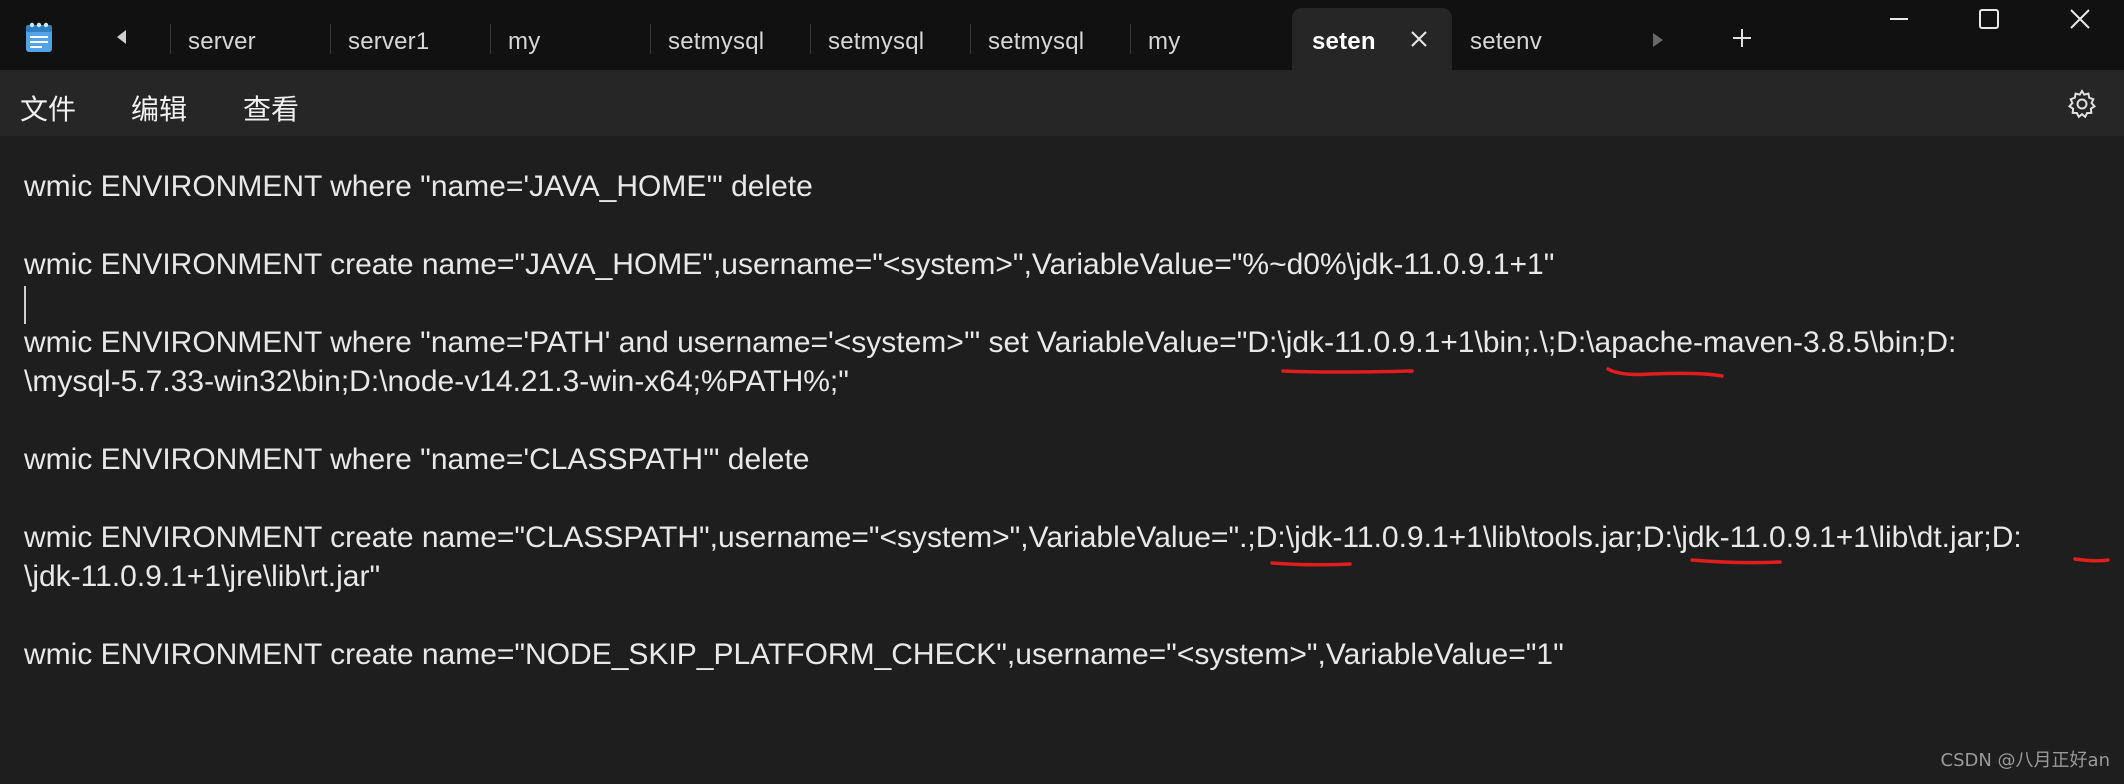 Image resolution: width=2124 pixels, height=784 pixels. Describe the element at coordinates (570, 39) in the screenshot. I see `tab-my: my` at that location.